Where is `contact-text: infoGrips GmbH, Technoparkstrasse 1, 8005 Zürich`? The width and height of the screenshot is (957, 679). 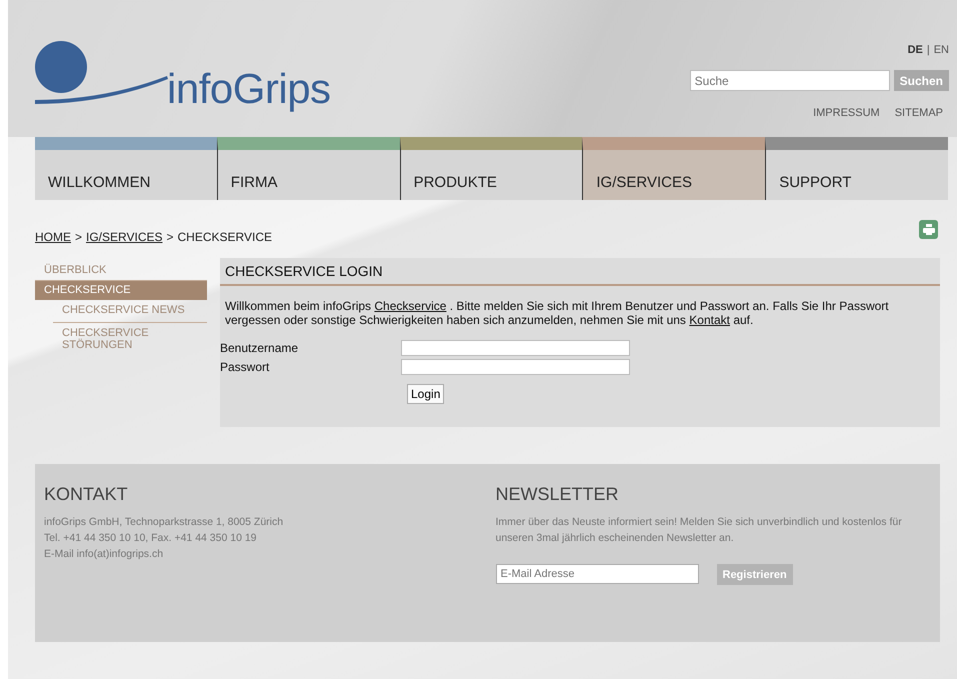
contact-text: infoGrips GmbH, Technoparkstrasse 1, 8005 Zürich is located at coordinates (164, 522).